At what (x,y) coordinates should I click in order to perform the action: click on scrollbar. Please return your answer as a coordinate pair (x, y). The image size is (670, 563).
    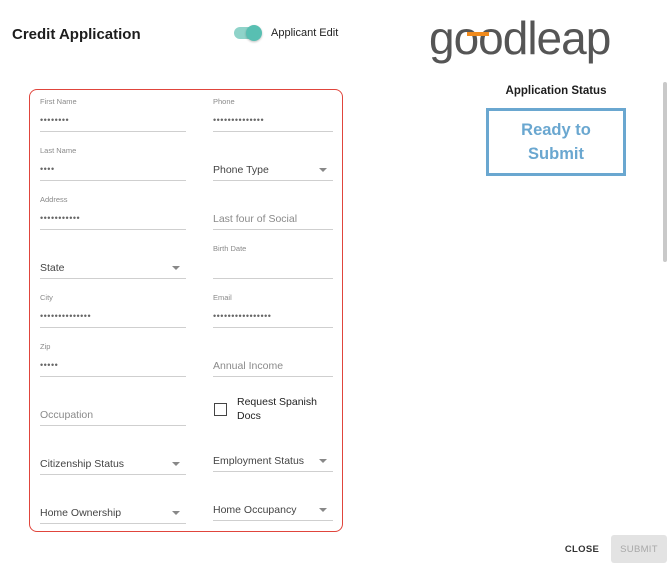
    Looking at the image, I should click on (665, 172).